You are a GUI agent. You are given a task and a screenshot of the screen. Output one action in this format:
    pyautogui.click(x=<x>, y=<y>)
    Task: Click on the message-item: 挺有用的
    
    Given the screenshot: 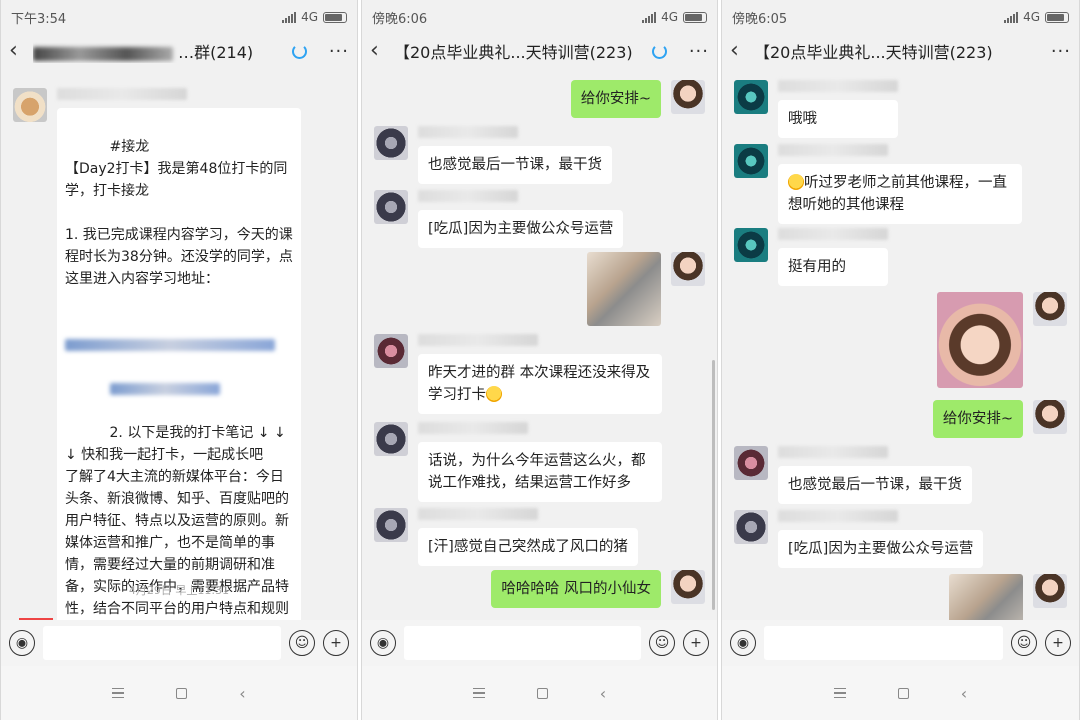 What is the action you would take?
    pyautogui.click(x=811, y=257)
    